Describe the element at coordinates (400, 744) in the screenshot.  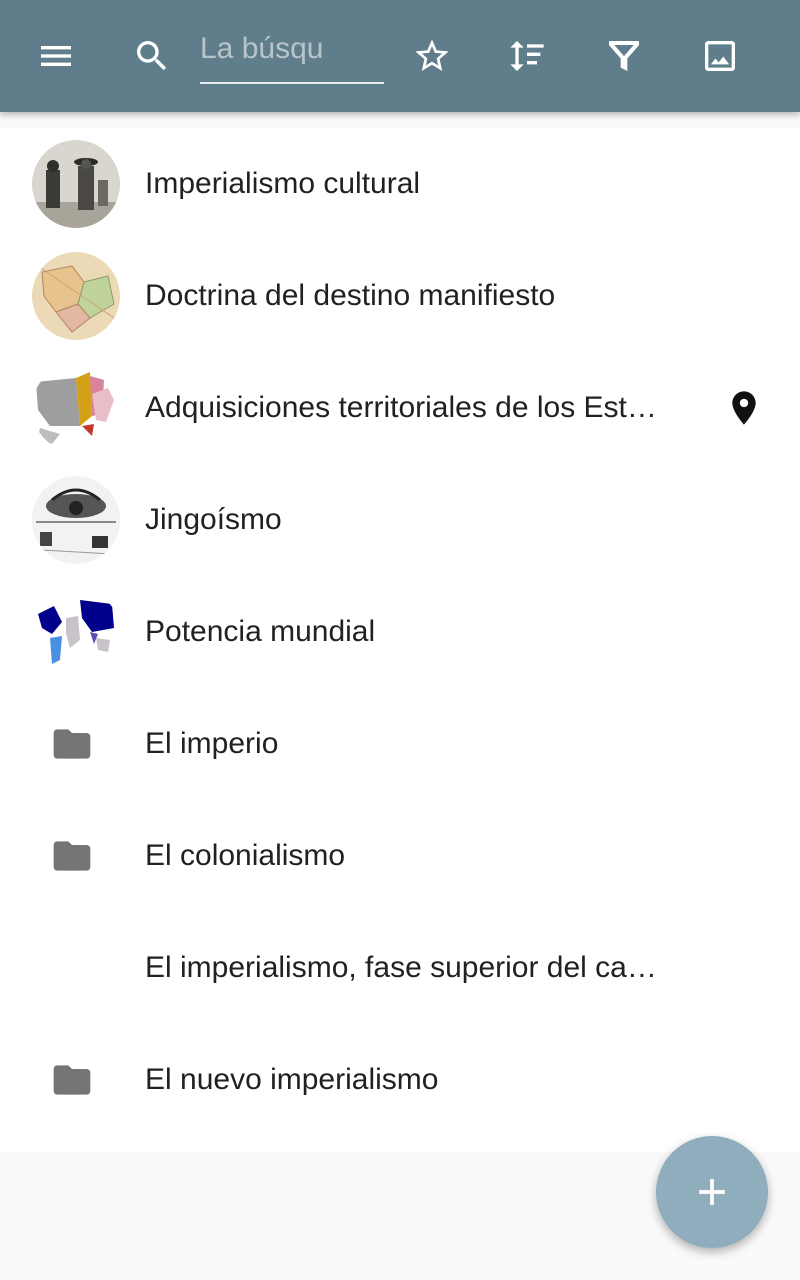
I see `list-item: El imperio` at that location.